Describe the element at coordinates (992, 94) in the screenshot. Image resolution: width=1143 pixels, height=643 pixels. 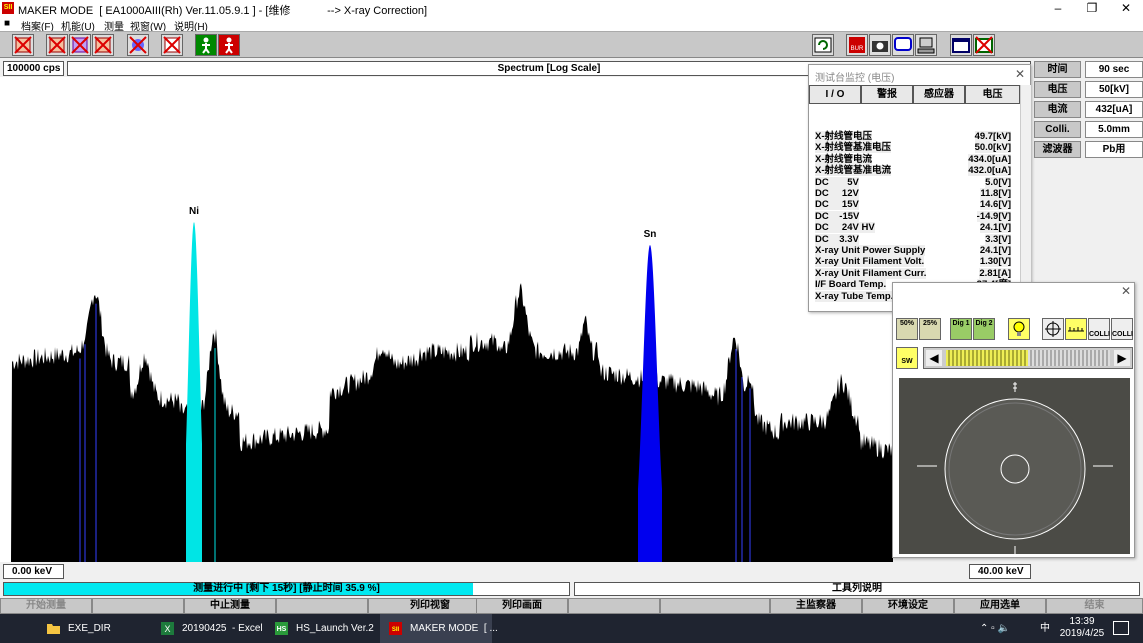
I see `tab-voltage: 电压` at that location.